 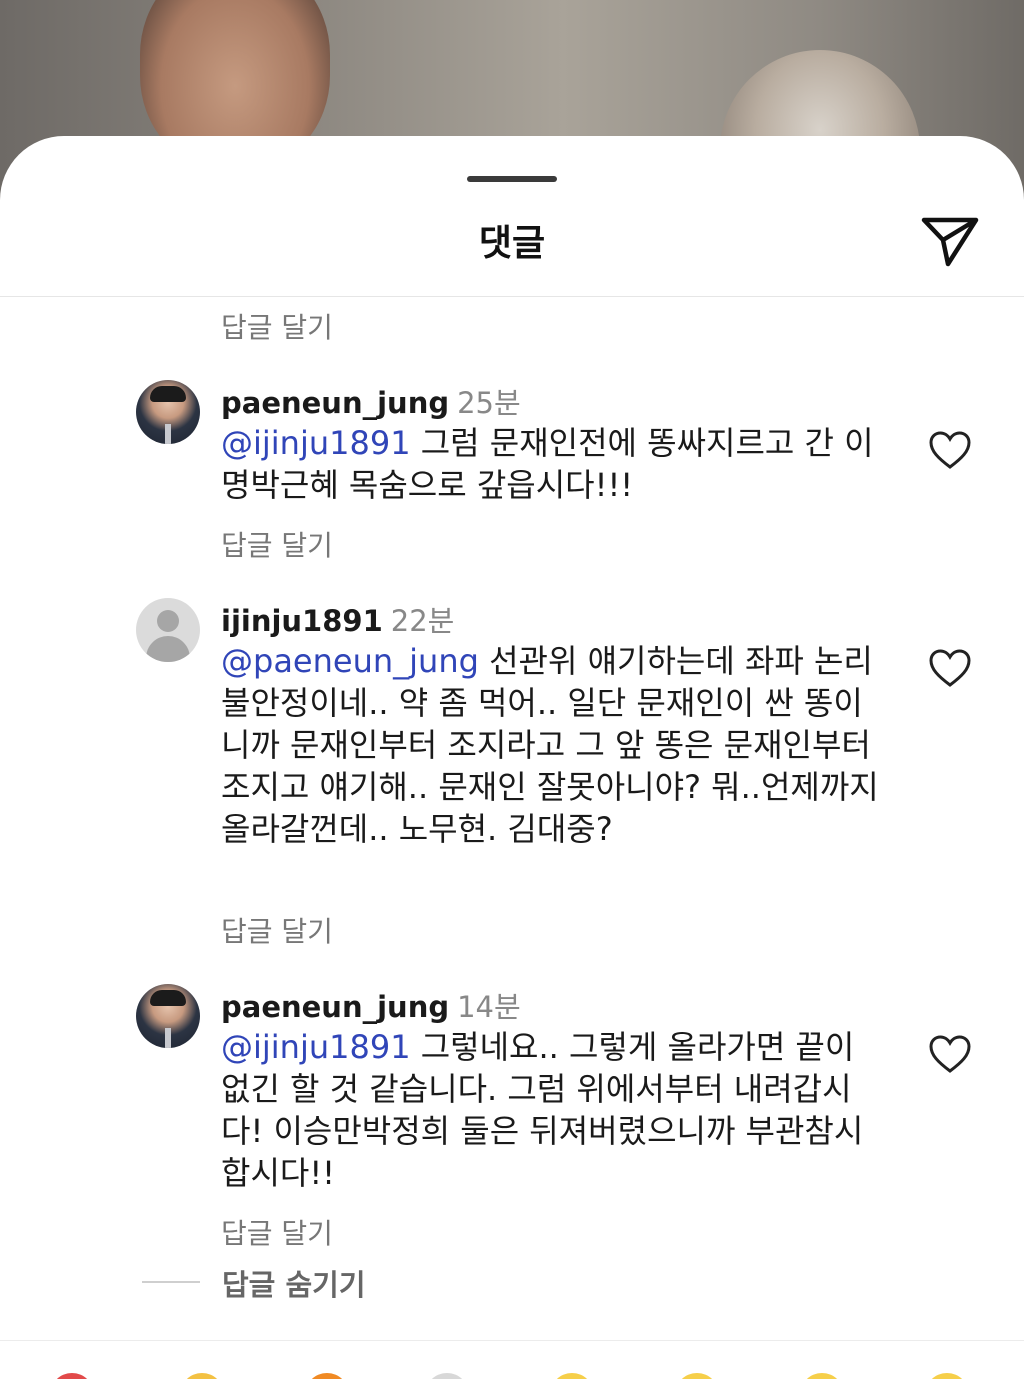 I want to click on comment-meta: paeneun_jung 14분, so click(x=371, y=1005).